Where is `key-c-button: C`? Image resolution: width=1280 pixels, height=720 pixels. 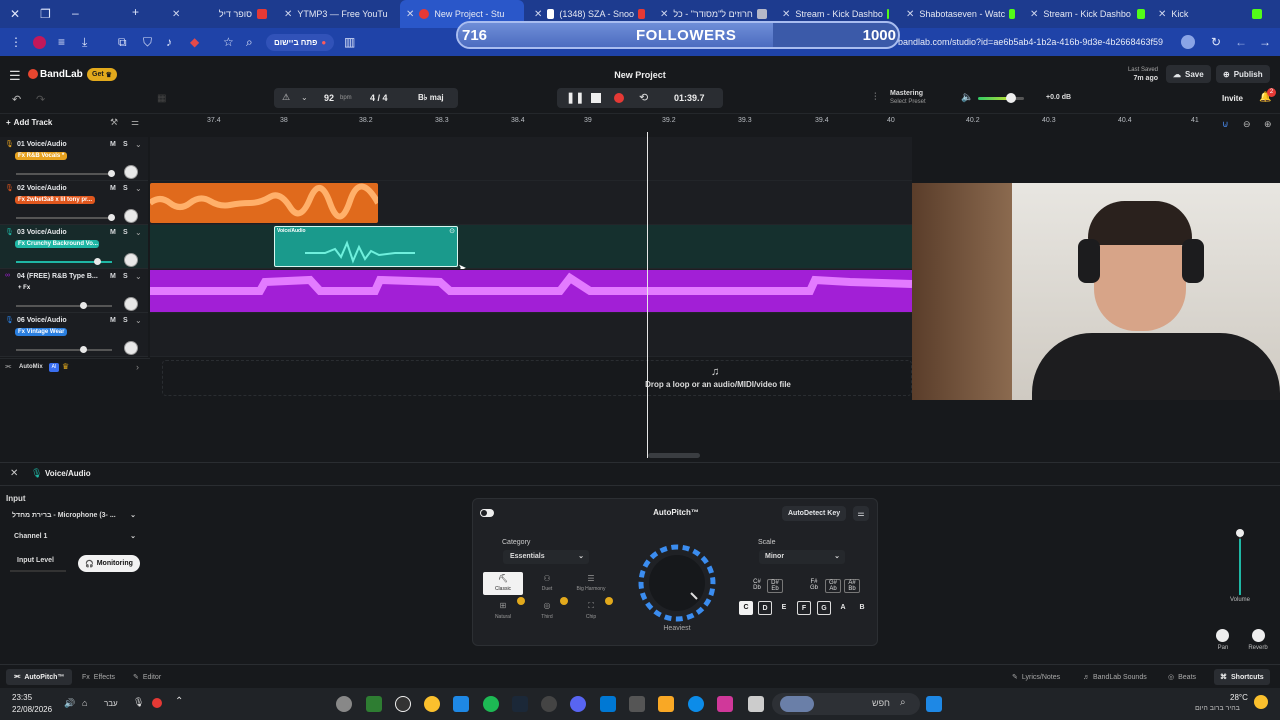
key-c-button: C is located at coordinates (746, 608).